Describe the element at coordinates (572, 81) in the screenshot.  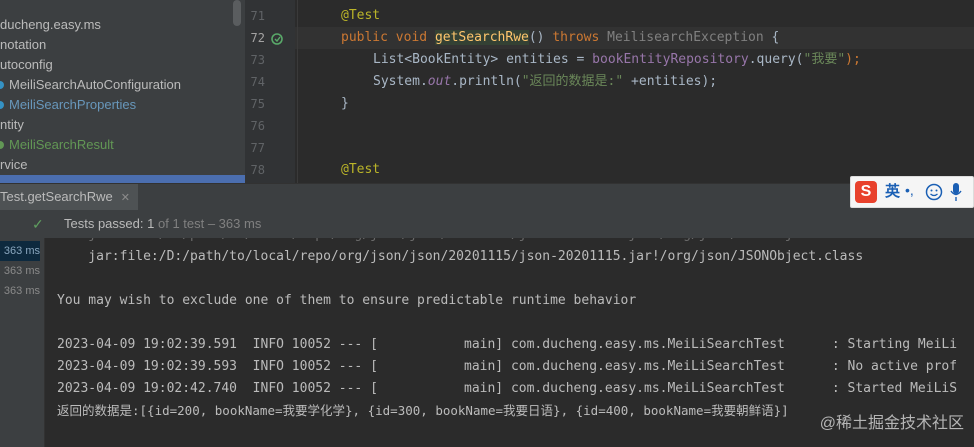
I see `string-literal: "返回的数据是:"` at that location.